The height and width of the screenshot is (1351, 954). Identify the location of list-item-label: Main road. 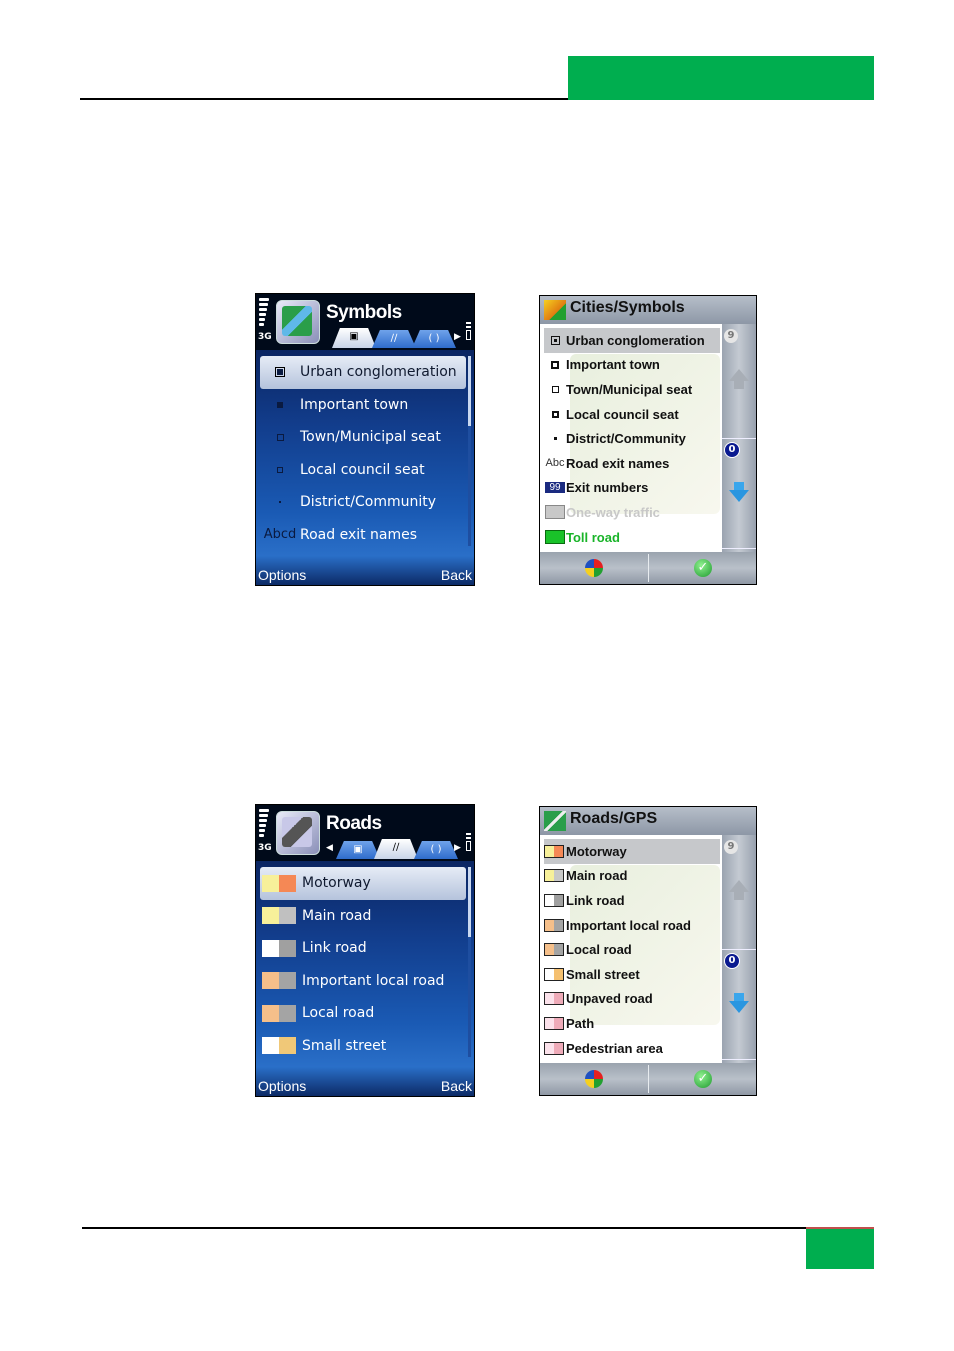
(337, 915).